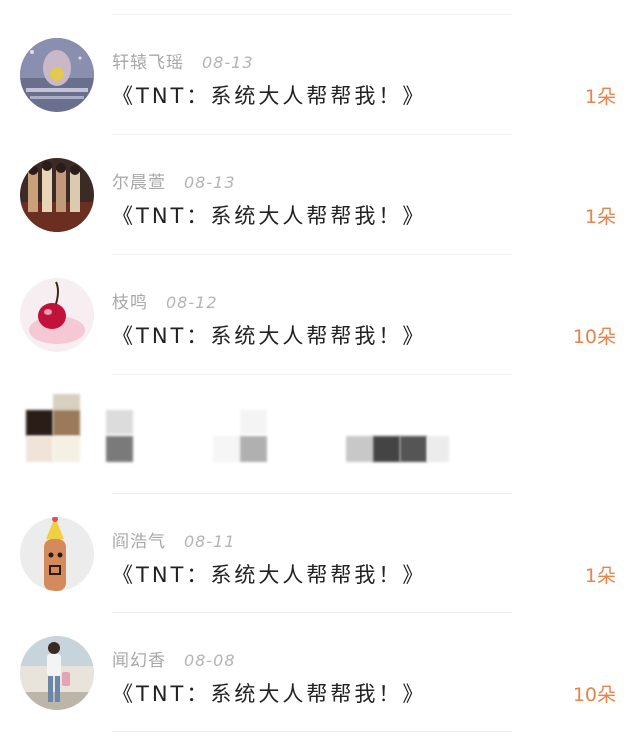 This screenshot has width=640, height=737. Describe the element at coordinates (210, 660) in the screenshot. I see `comment-date: 08-08` at that location.